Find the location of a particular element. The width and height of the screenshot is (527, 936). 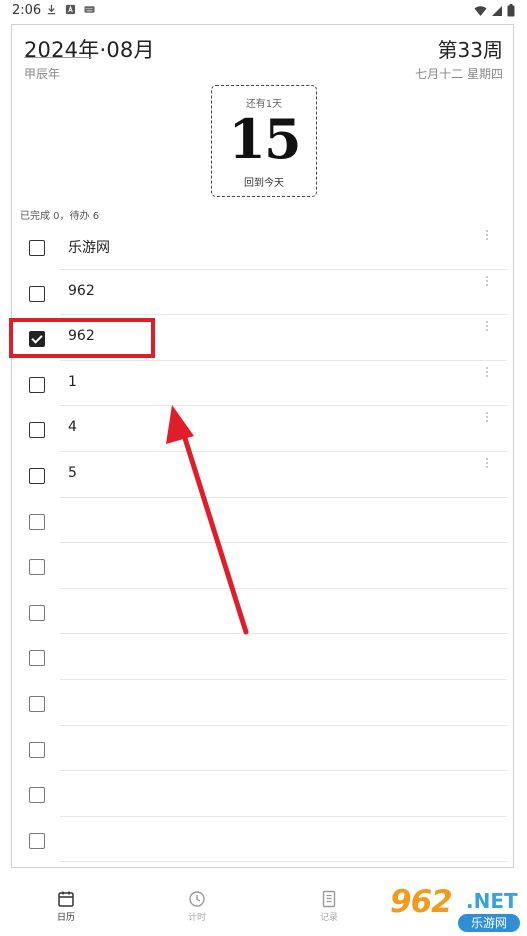

download-icon is located at coordinates (51, 9).